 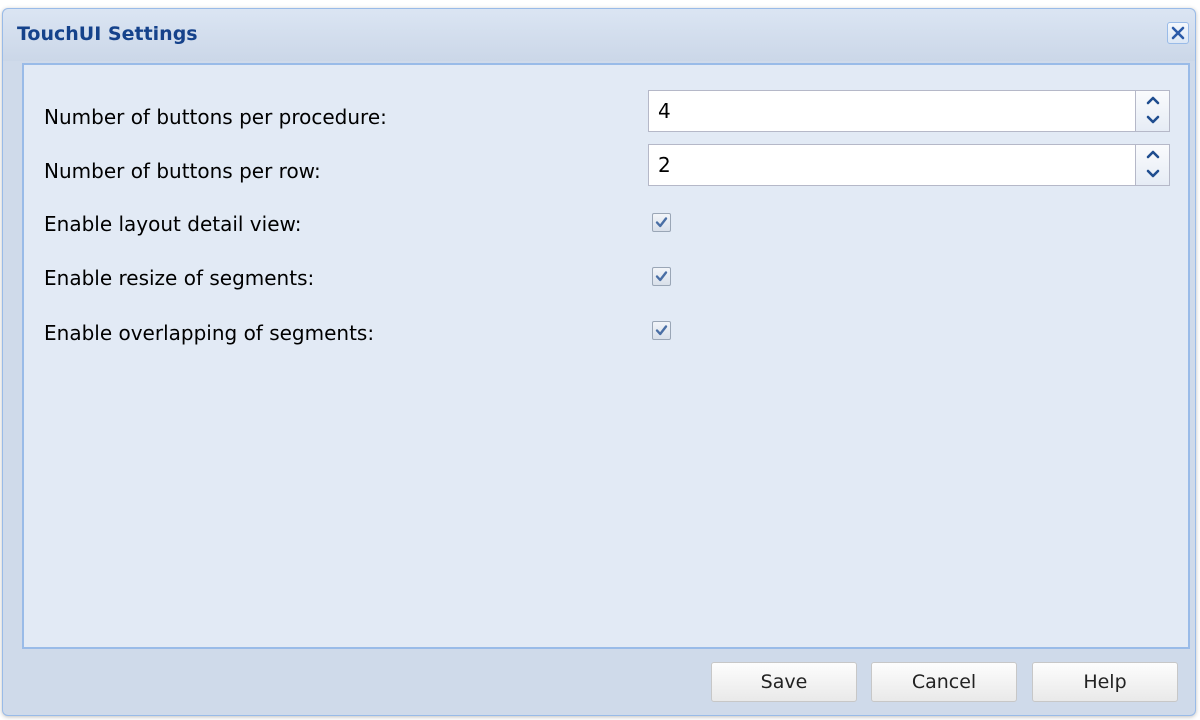 I want to click on resize-segments-checkbox, so click(x=661, y=276).